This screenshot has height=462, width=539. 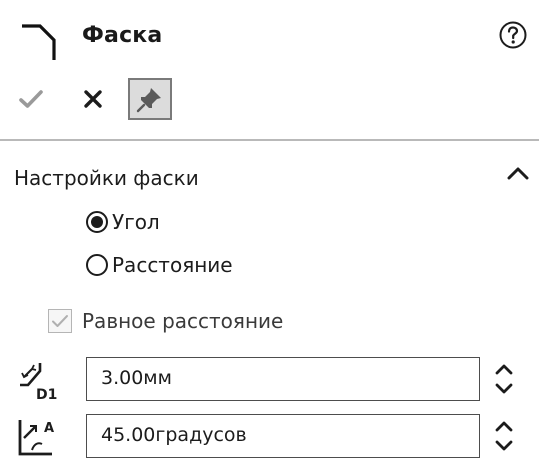 What do you see at coordinates (504, 379) in the screenshot?
I see `distance-spinner` at bounding box center [504, 379].